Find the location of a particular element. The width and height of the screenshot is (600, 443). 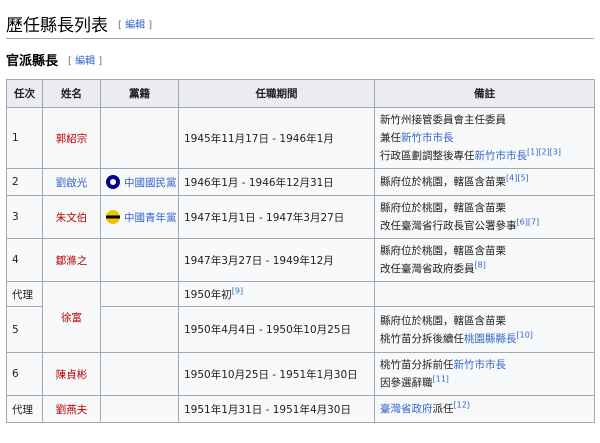

order-cell: 5 is located at coordinates (24, 329).